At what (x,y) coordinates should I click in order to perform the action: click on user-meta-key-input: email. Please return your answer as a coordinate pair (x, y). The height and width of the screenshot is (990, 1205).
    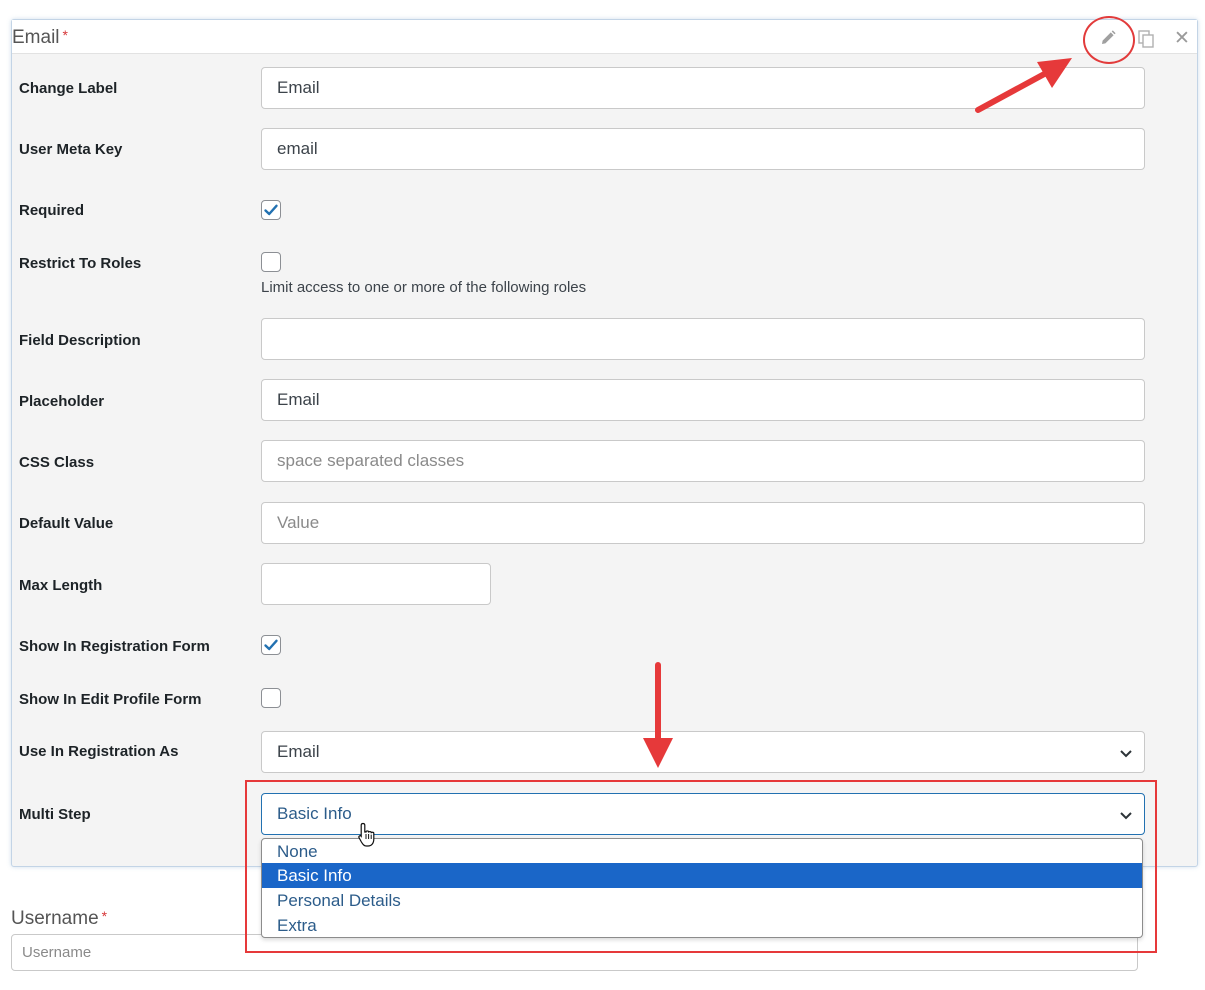
    Looking at the image, I should click on (703, 149).